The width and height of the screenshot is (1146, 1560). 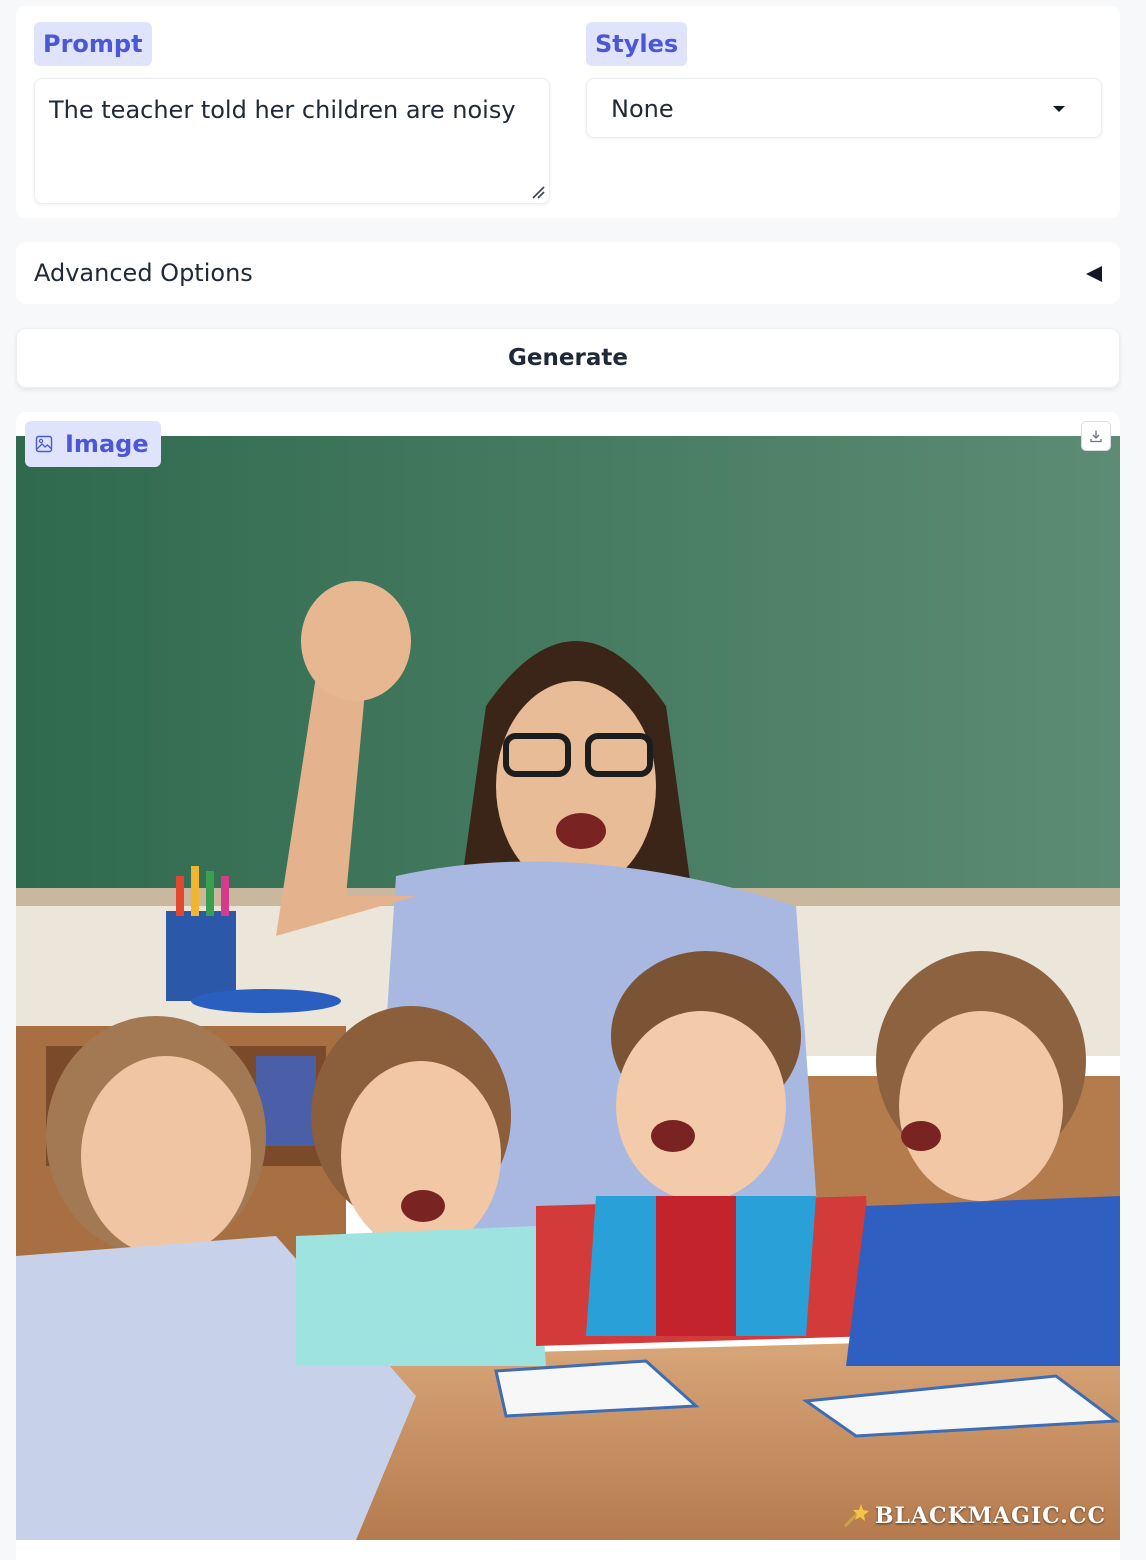 What do you see at coordinates (44, 444) in the screenshot?
I see `image-icon` at bounding box center [44, 444].